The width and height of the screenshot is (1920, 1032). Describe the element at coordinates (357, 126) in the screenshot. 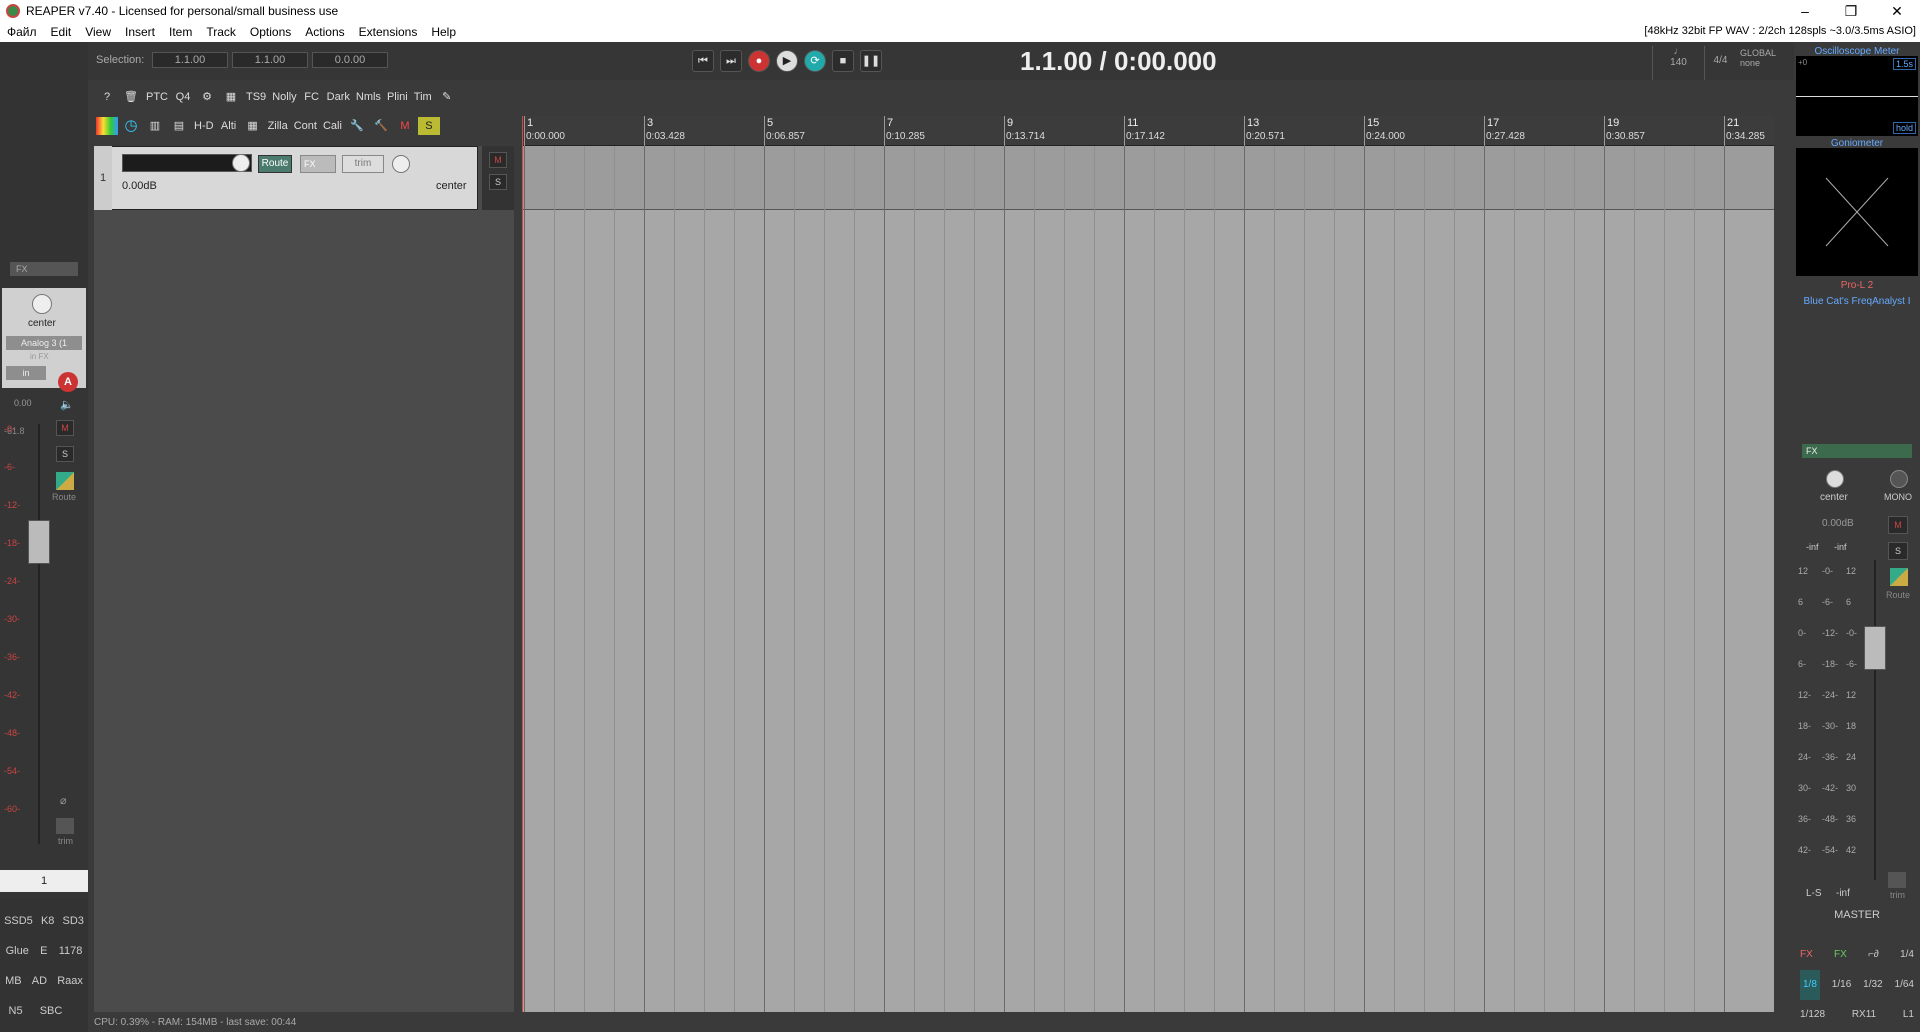

I see `wrench-icon: 🔧` at that location.